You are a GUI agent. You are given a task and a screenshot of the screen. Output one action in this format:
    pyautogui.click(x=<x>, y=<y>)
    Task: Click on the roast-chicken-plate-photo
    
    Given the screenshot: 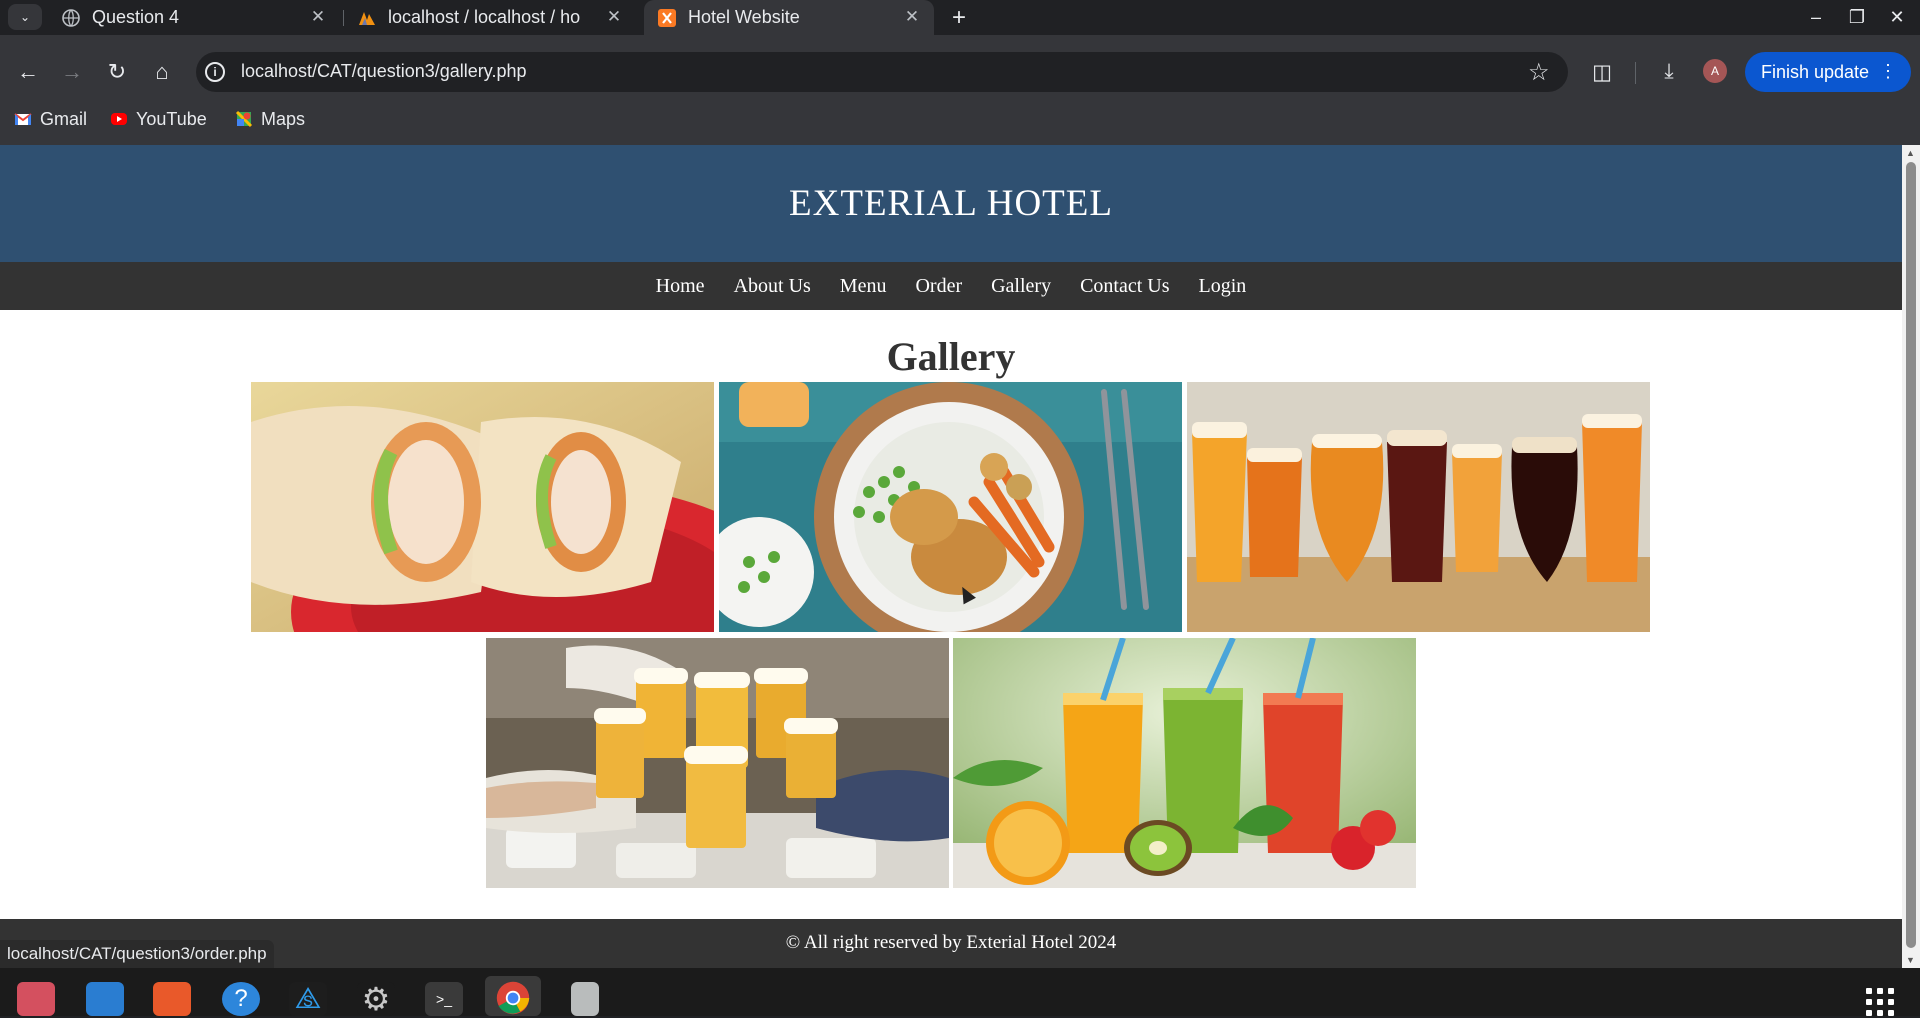 What is the action you would take?
    pyautogui.click(x=950, y=507)
    